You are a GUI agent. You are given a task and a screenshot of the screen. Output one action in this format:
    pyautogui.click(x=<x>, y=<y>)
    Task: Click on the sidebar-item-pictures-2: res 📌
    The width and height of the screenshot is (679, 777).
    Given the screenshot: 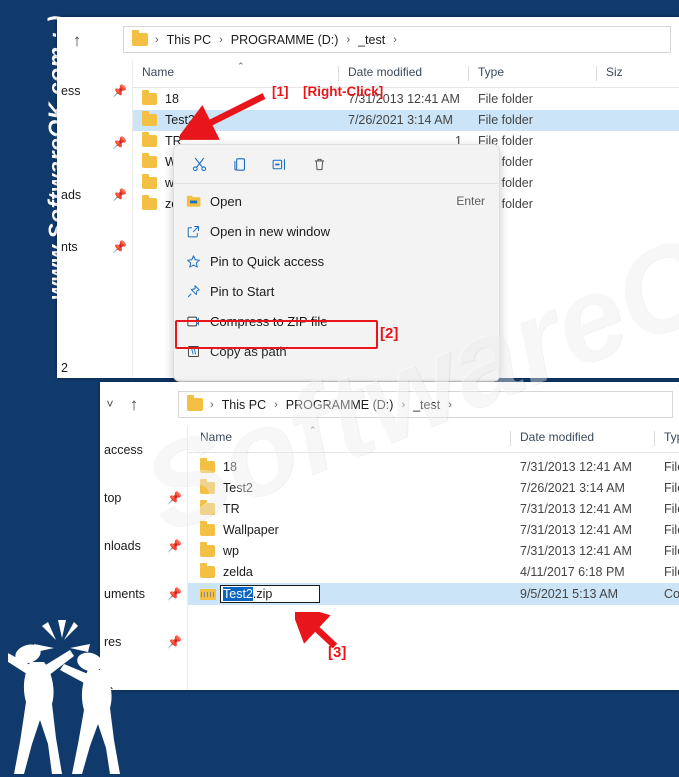 What is the action you would take?
    pyautogui.click(x=143, y=642)
    